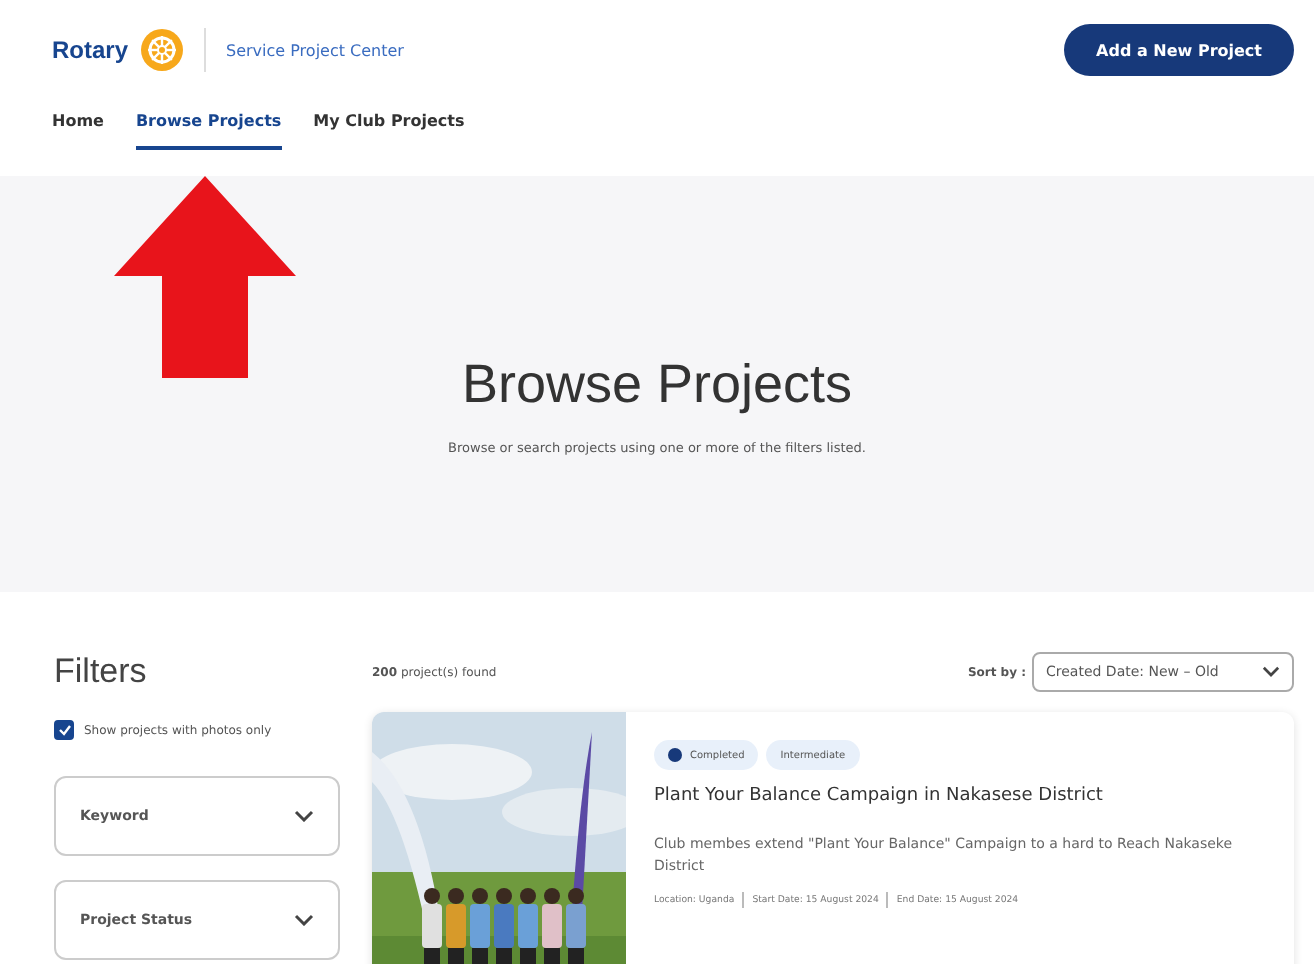  What do you see at coordinates (78, 125) in the screenshot?
I see `nav-tab: Home` at bounding box center [78, 125].